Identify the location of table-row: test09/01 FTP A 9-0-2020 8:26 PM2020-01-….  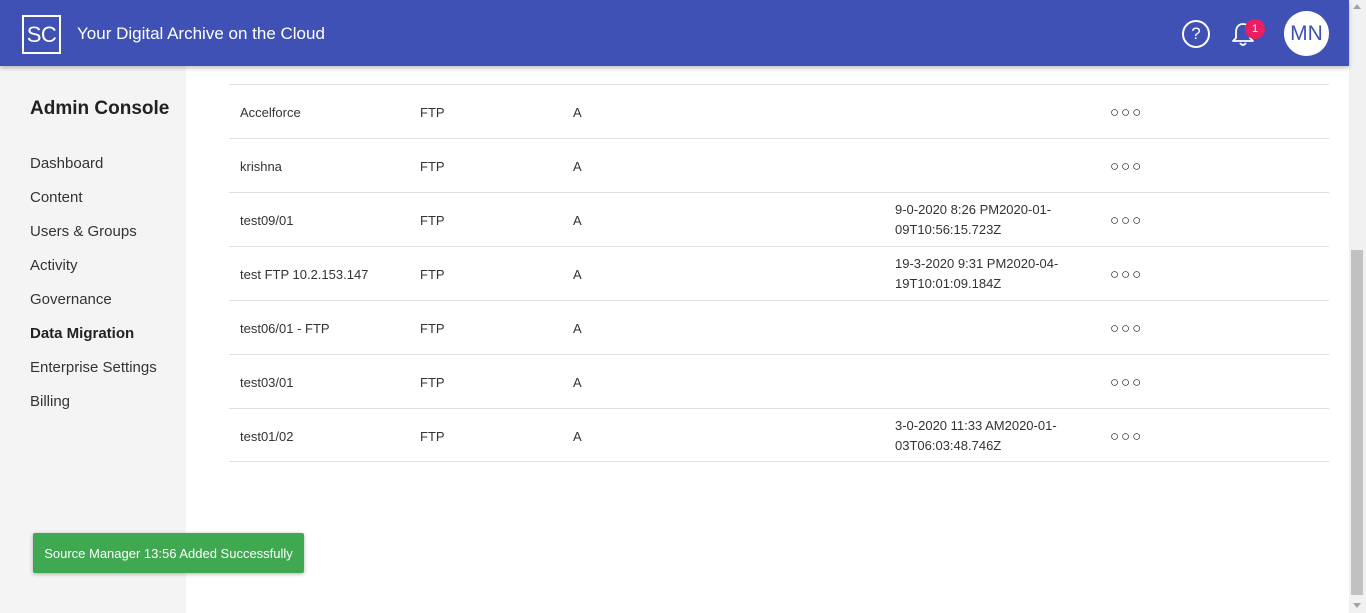
(779, 219).